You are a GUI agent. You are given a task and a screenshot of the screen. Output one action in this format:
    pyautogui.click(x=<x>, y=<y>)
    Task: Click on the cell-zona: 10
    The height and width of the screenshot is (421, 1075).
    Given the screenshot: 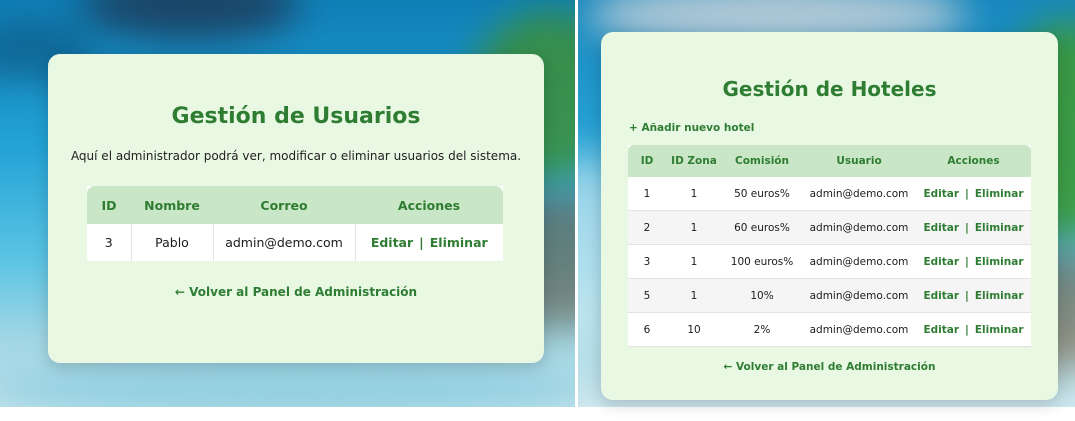 What is the action you would take?
    pyautogui.click(x=694, y=329)
    